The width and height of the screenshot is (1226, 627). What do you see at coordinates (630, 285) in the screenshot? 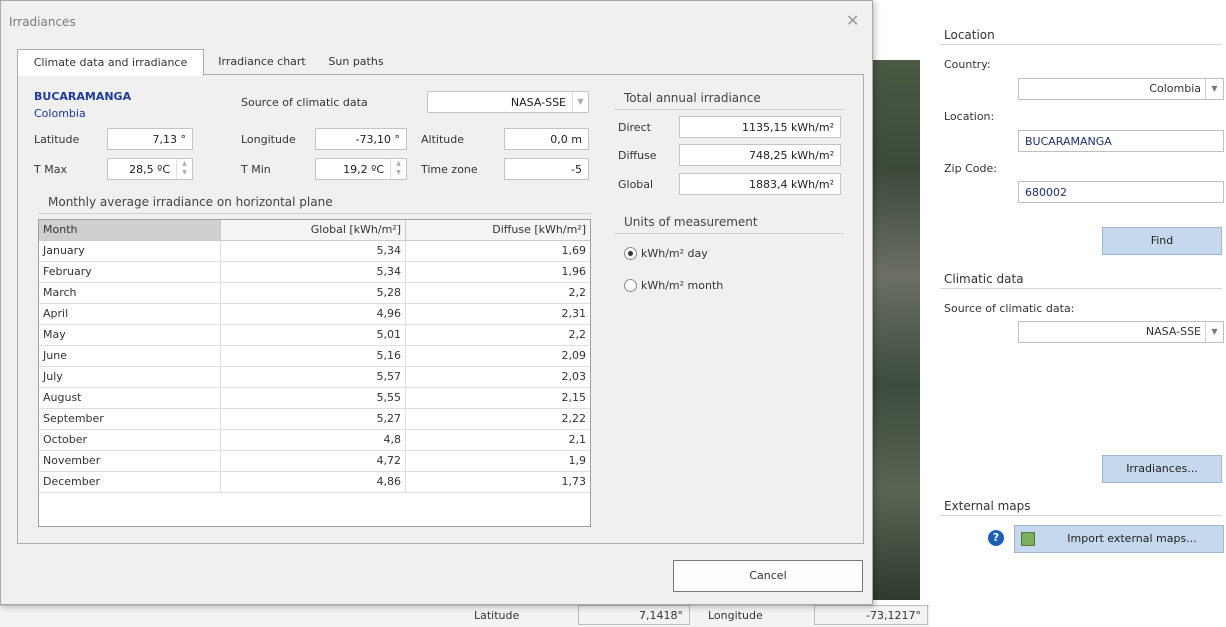
I see `radio-kwh-month` at bounding box center [630, 285].